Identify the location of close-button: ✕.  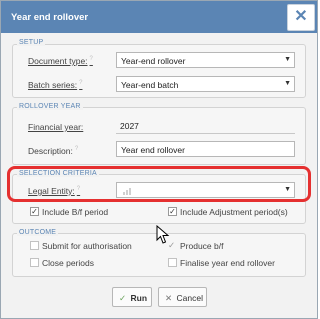
(301, 17).